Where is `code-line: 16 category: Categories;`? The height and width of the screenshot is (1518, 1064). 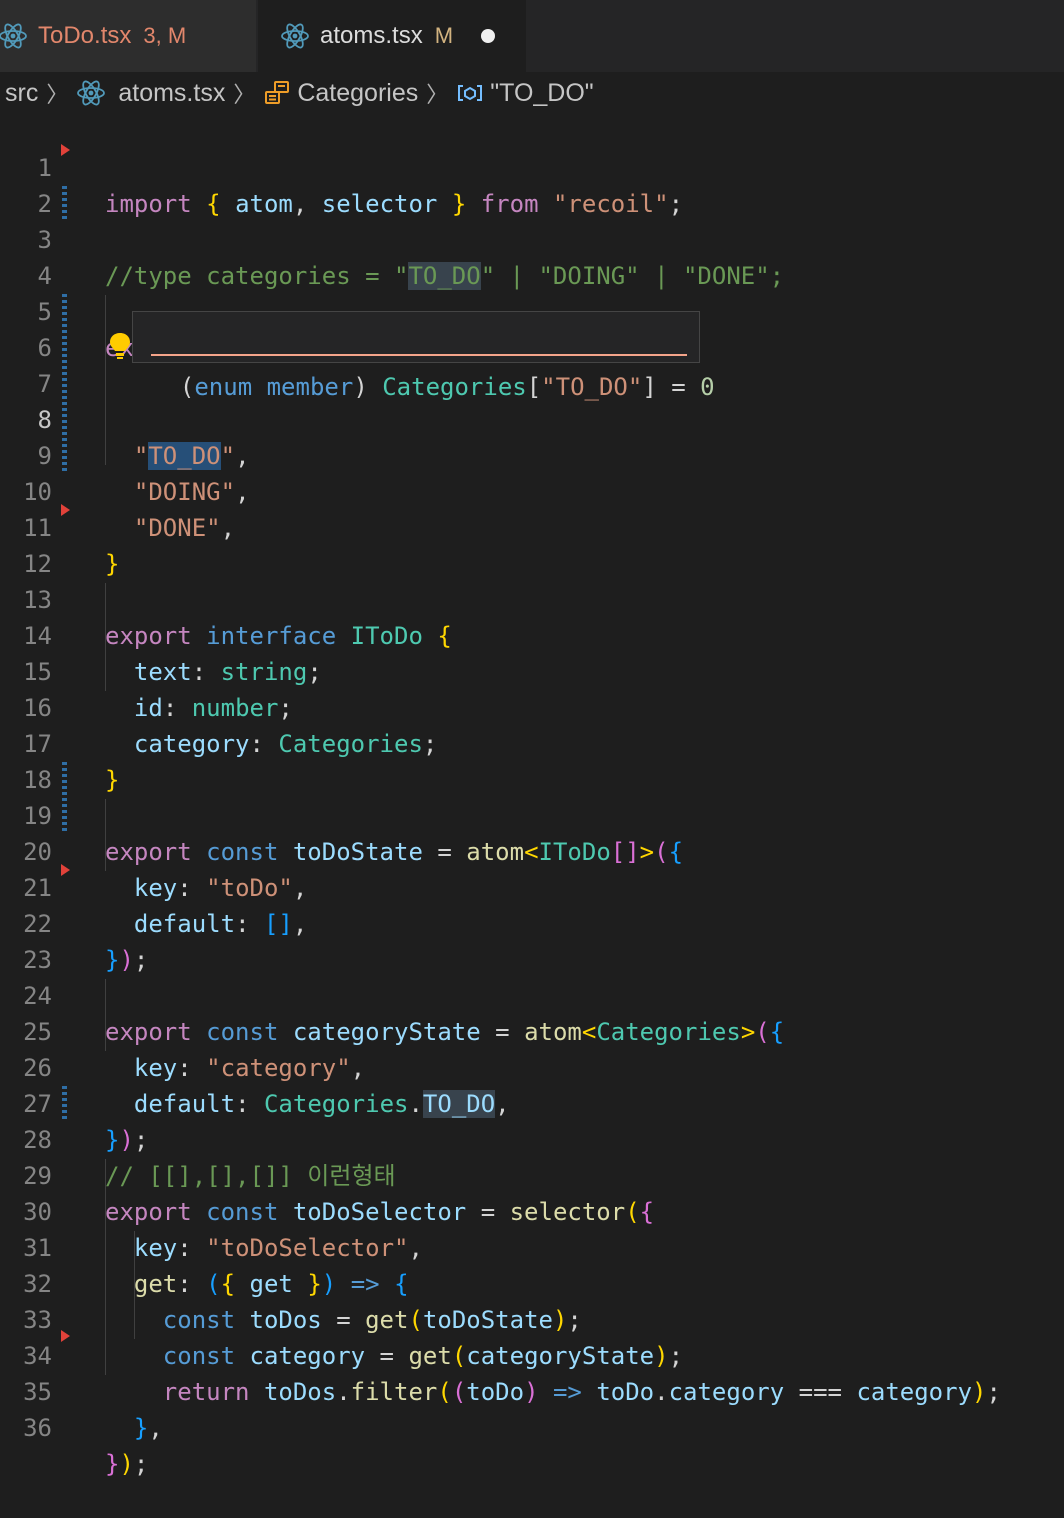 code-line: 16 category: Categories; is located at coordinates (532, 706).